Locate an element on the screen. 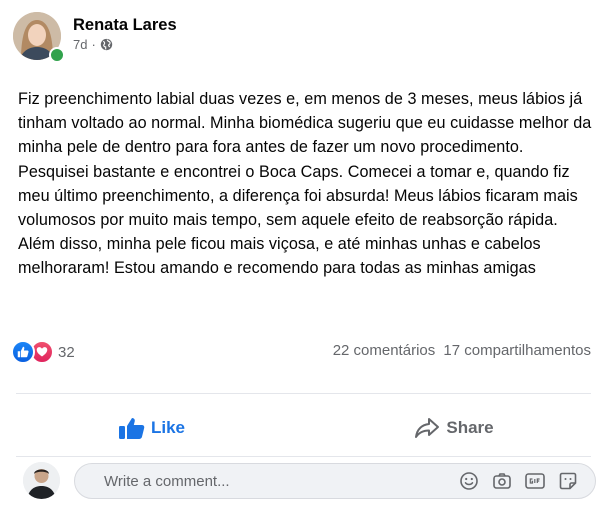 This screenshot has height=510, width=607. globe-icon is located at coordinates (106, 44).